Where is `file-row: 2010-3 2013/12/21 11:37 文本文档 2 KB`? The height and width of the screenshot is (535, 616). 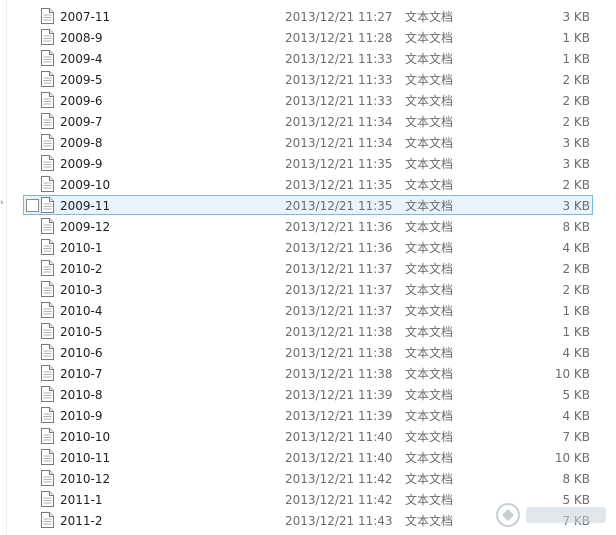
file-row: 2010-3 2013/12/21 11:37 文本文档 2 KB is located at coordinates (308, 289).